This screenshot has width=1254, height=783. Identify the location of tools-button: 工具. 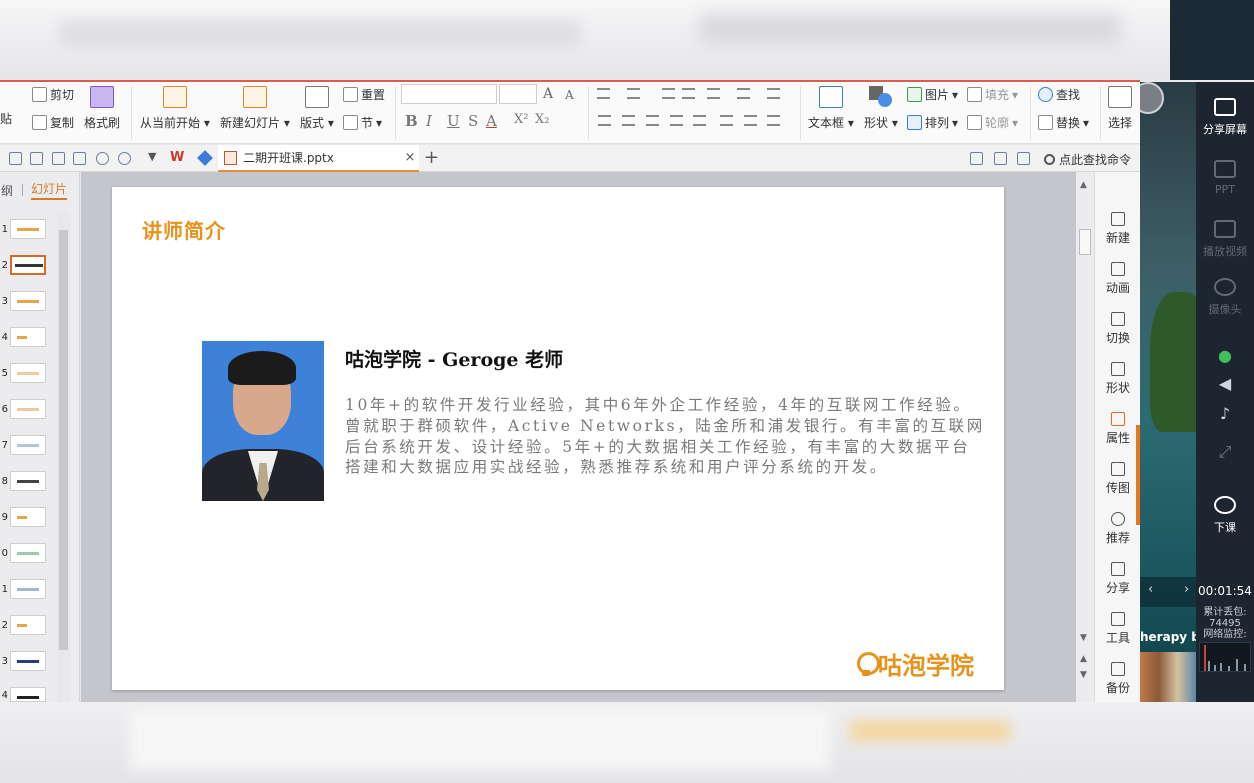
(1118, 629).